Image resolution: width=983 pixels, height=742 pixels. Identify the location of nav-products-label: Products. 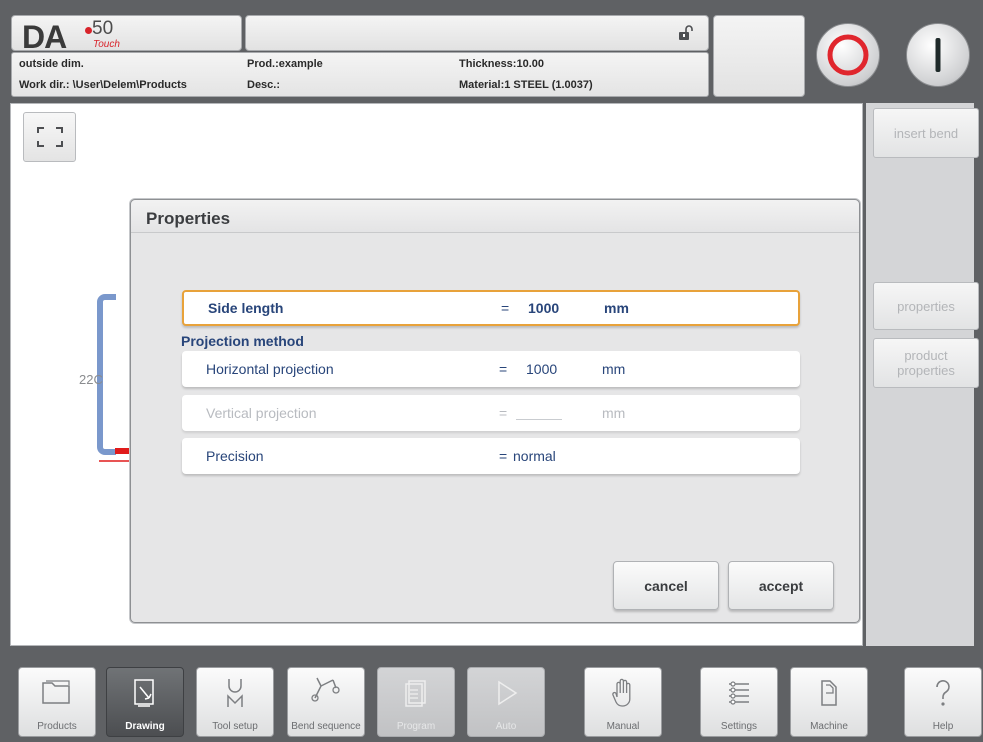
(57, 726).